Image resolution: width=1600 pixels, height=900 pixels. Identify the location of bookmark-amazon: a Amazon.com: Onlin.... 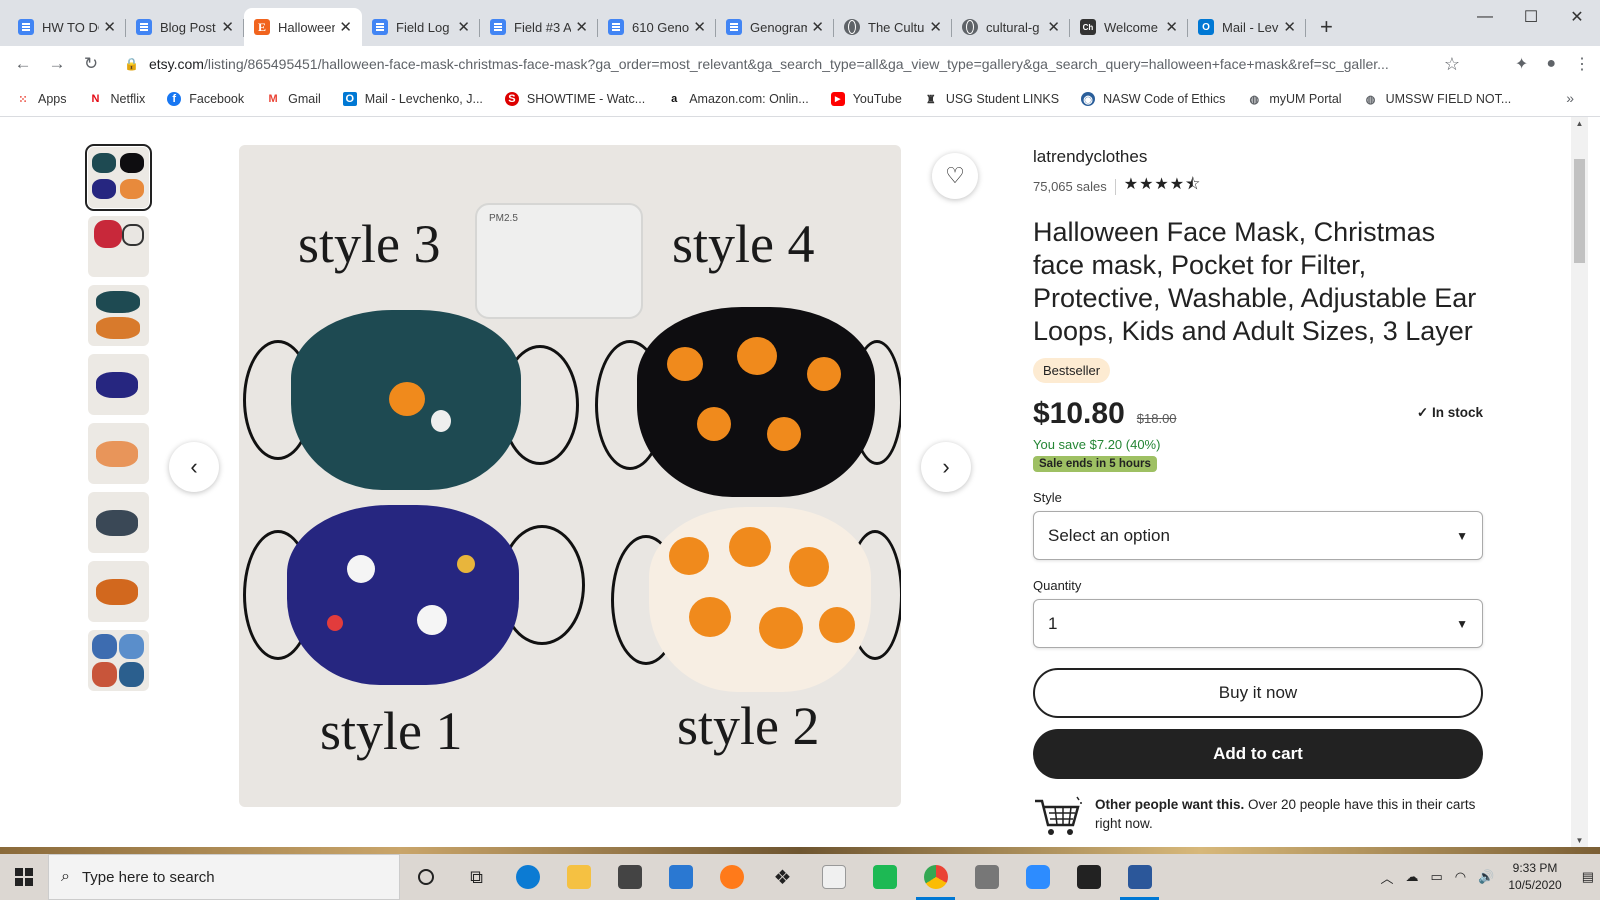
(738, 99).